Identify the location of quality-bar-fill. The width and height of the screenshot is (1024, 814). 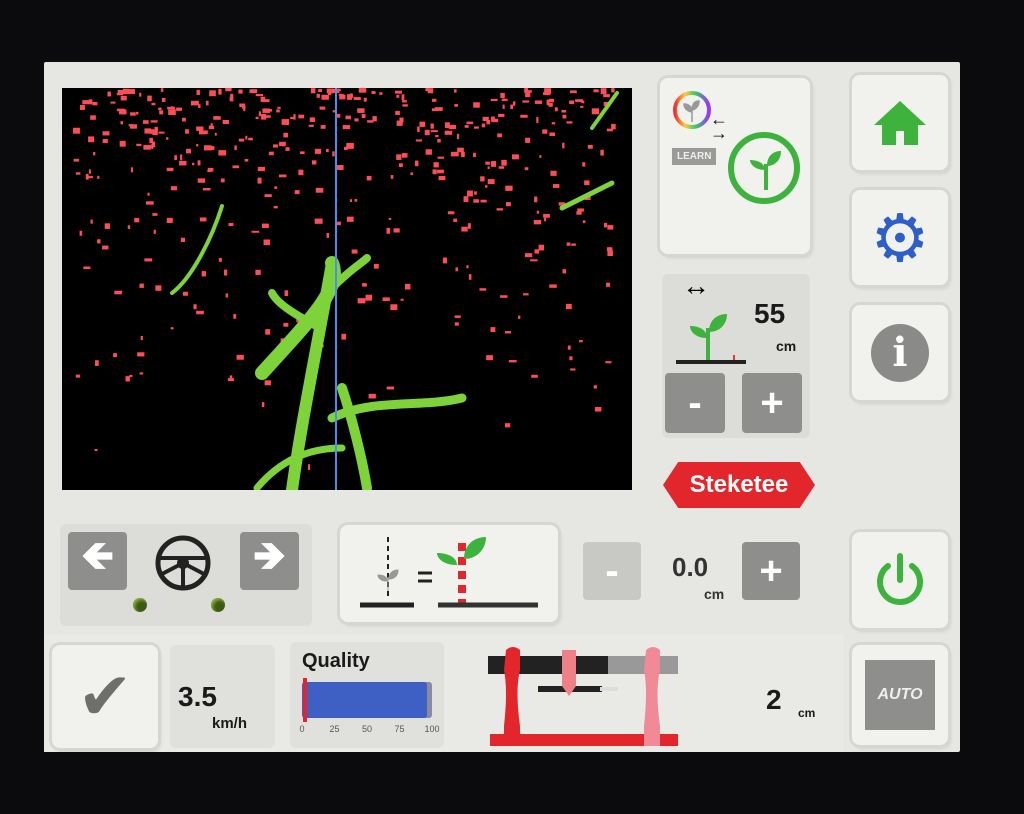
(364, 700).